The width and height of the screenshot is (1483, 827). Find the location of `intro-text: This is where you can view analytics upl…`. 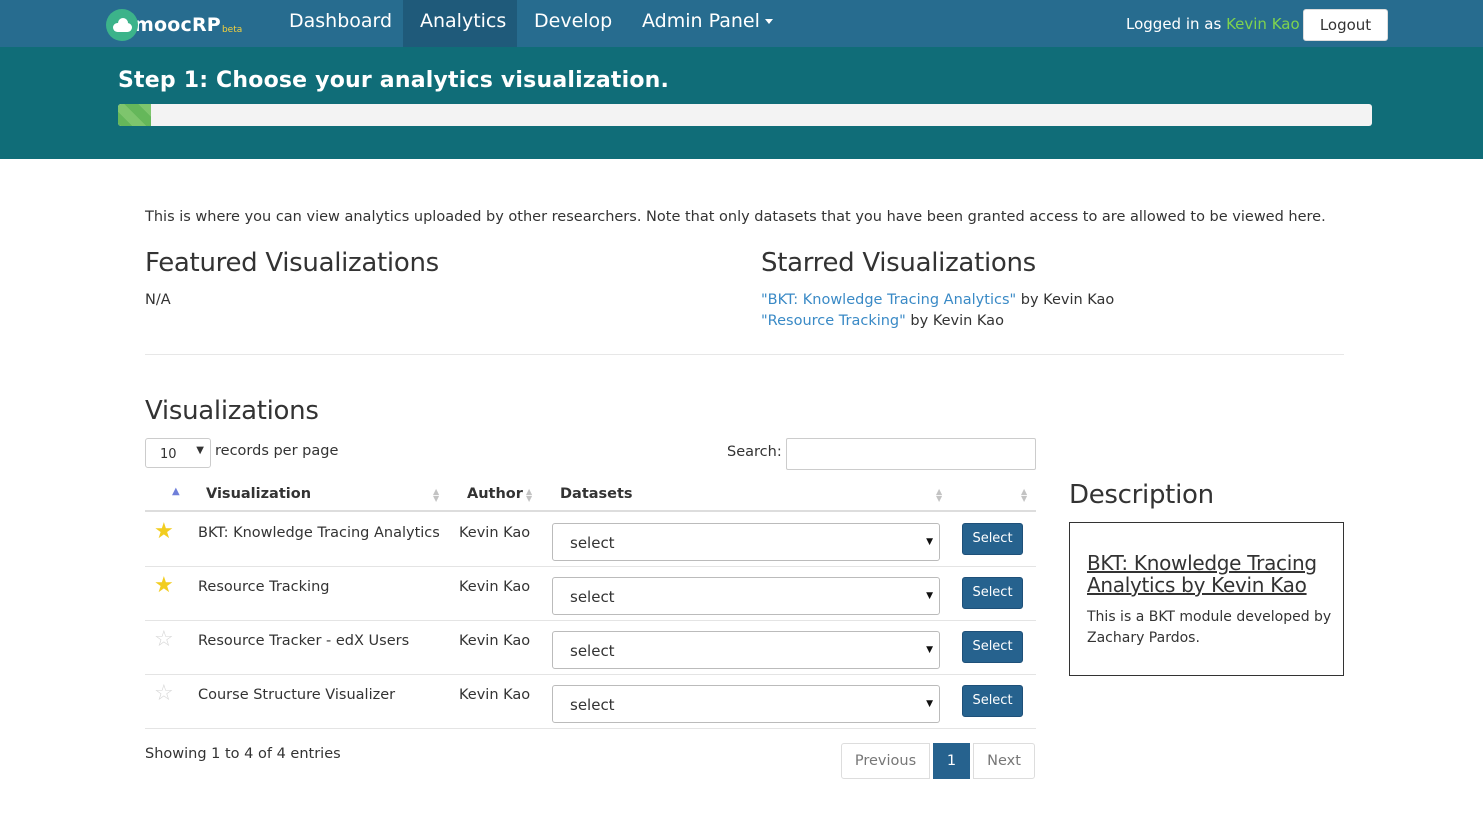

intro-text: This is where you can view analytics upl… is located at coordinates (735, 217).